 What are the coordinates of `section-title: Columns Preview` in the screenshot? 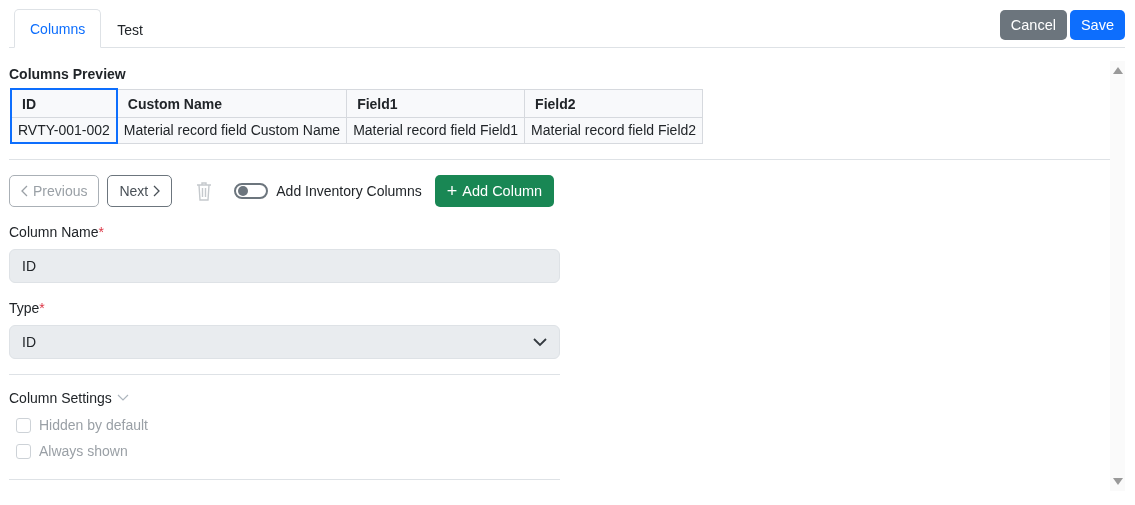 It's located at (68, 74).